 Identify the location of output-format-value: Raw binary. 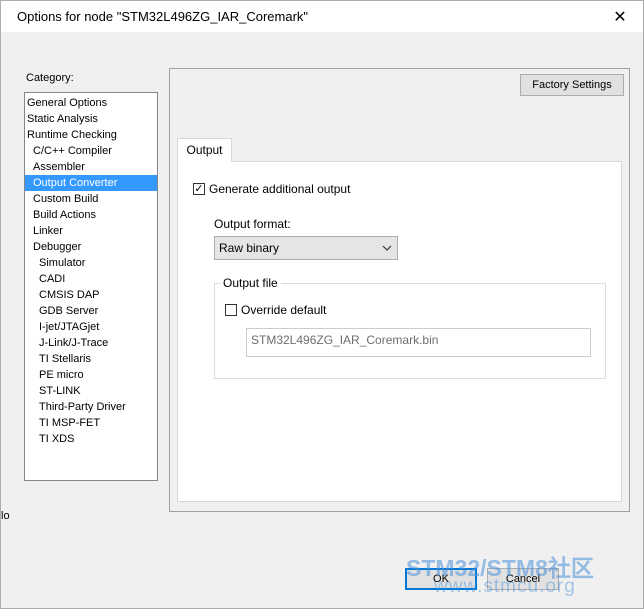
(249, 248).